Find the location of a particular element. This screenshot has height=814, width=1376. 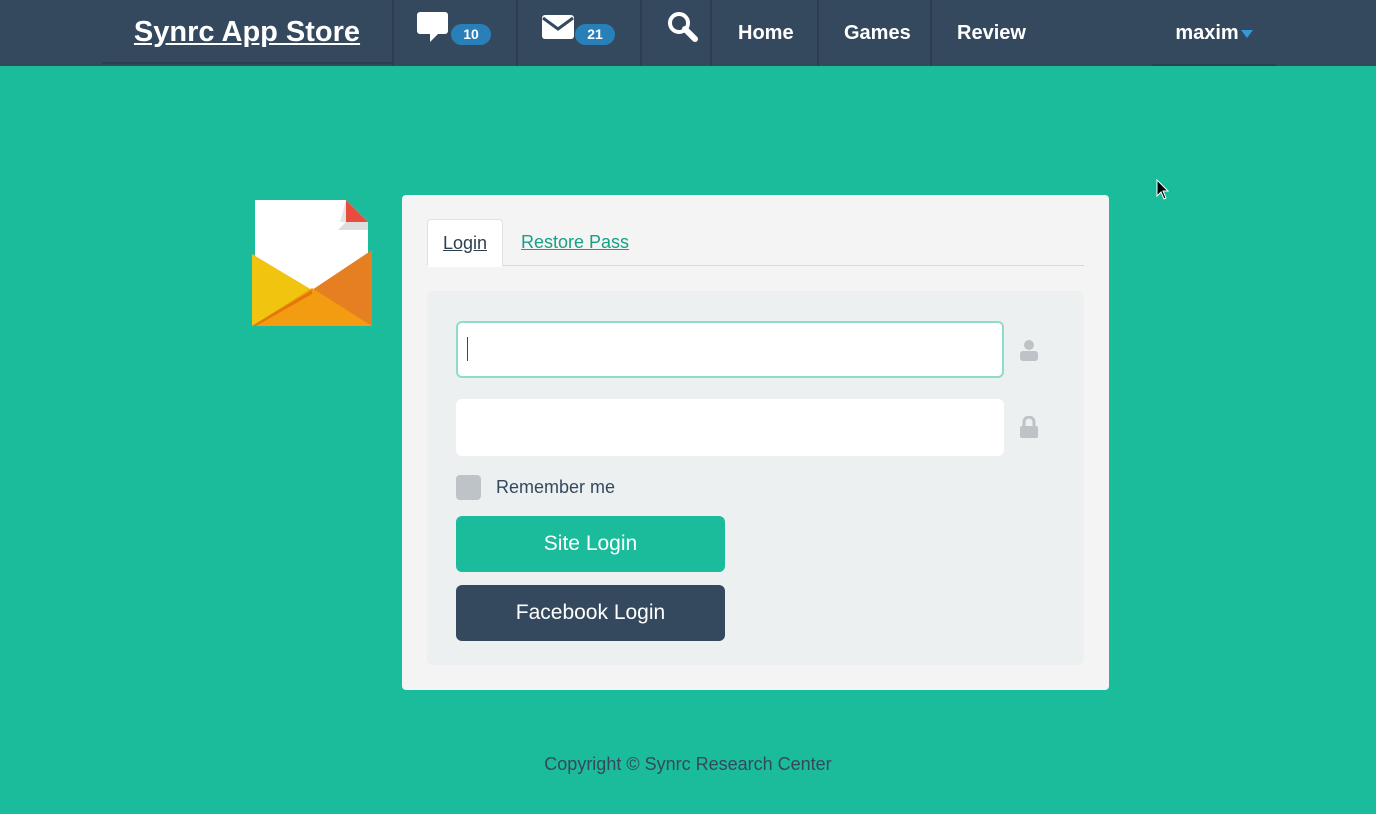

comment-icon is located at coordinates (432, 27).